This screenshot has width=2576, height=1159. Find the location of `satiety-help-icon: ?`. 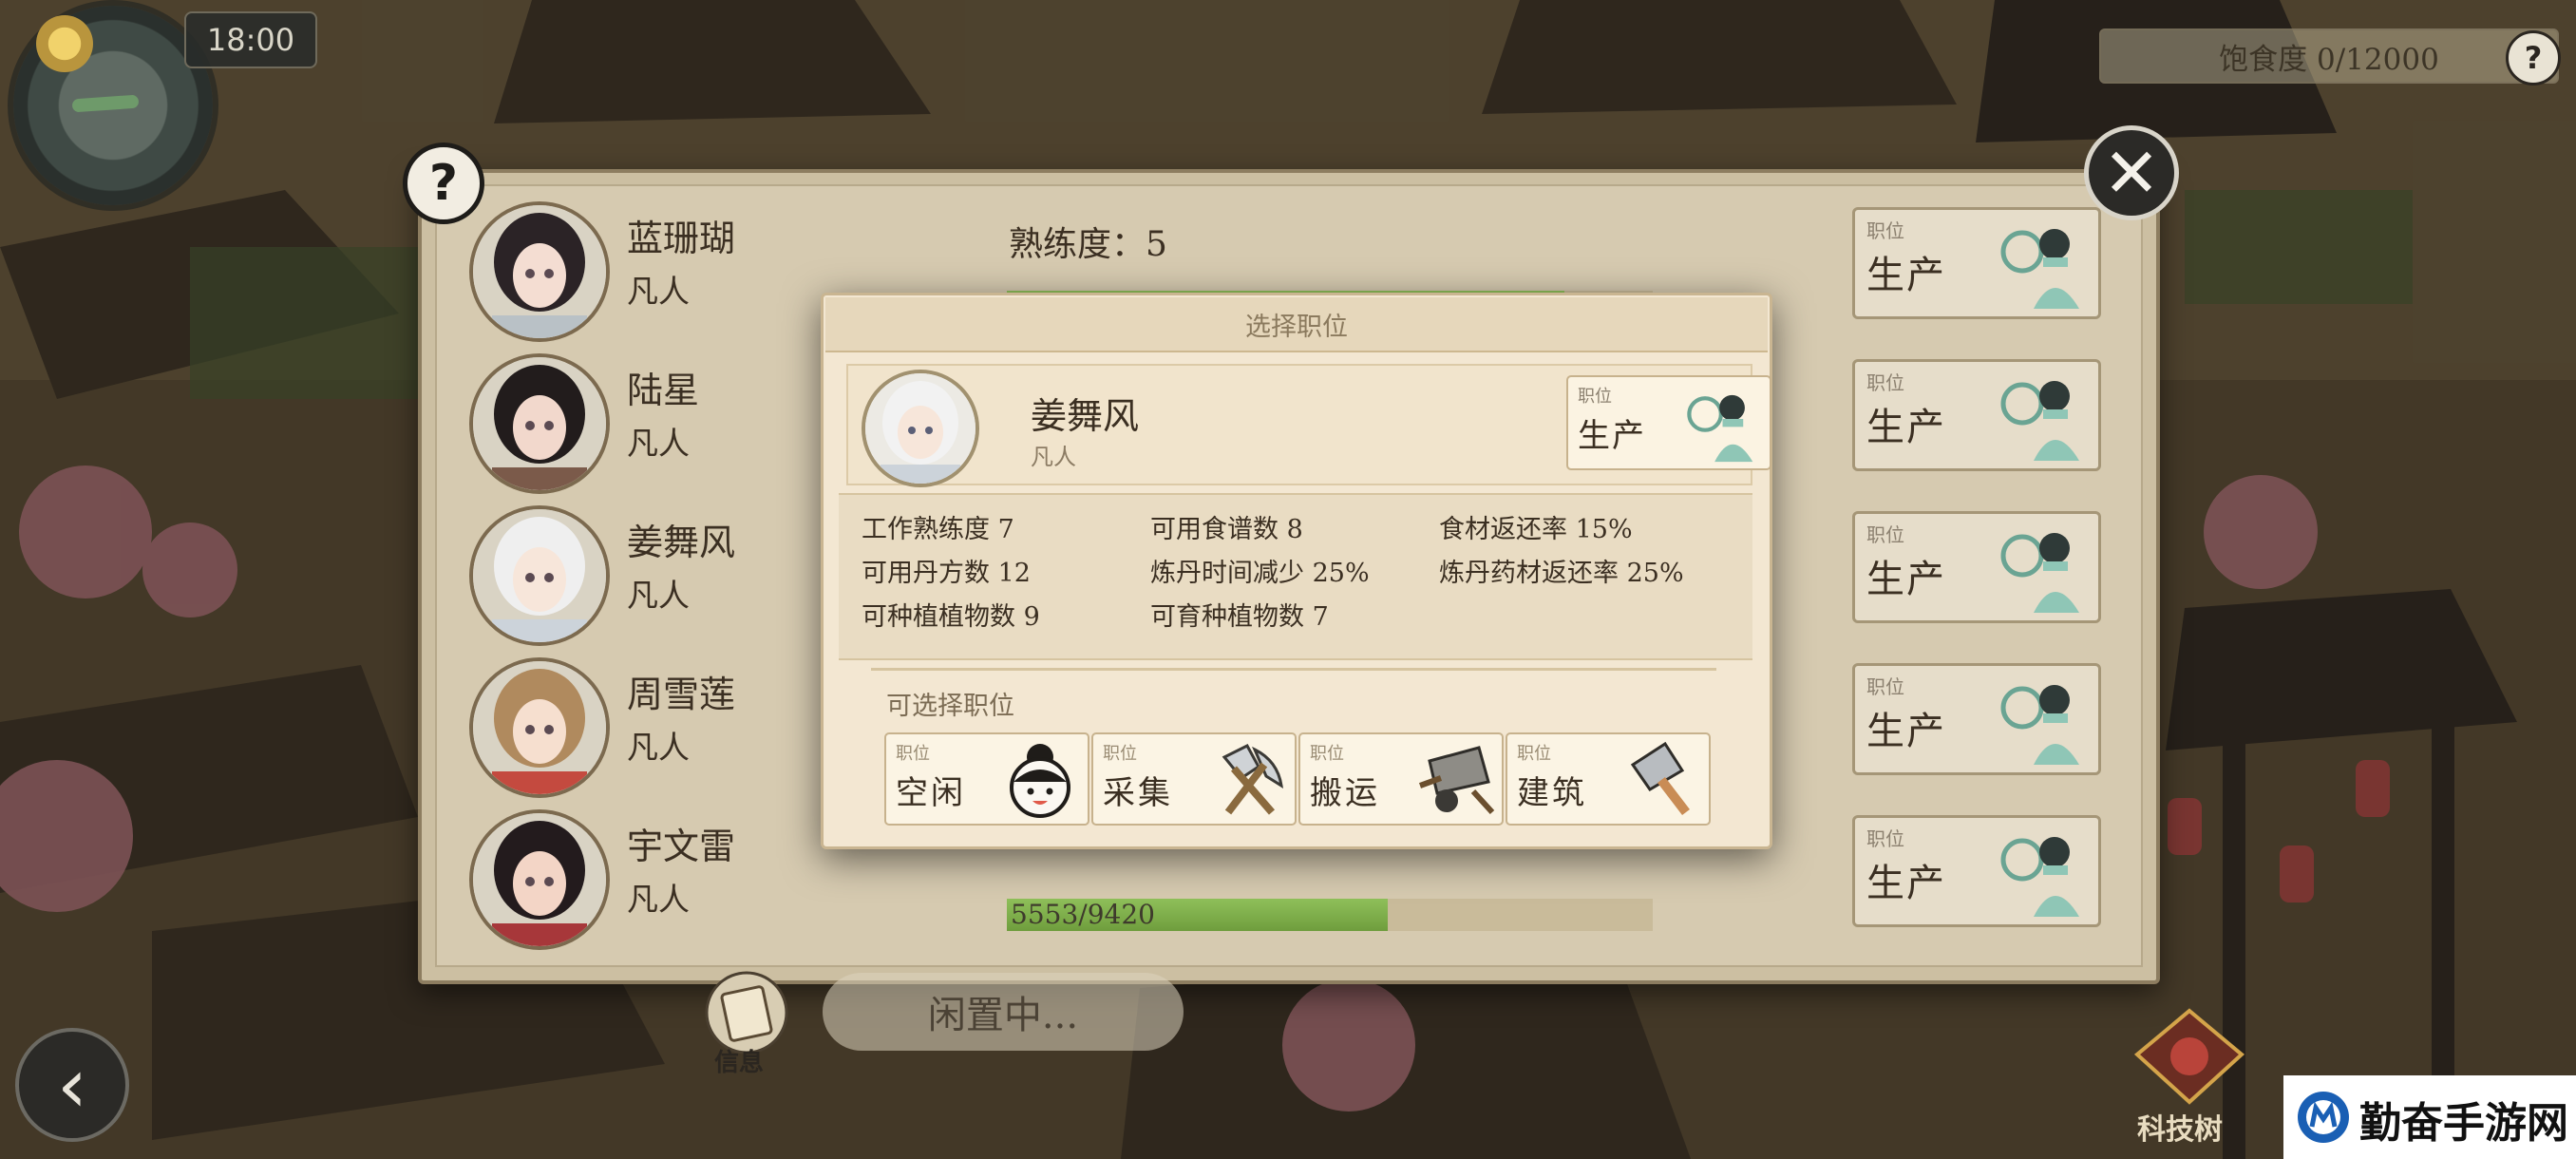

satiety-help-icon: ? is located at coordinates (2533, 58).